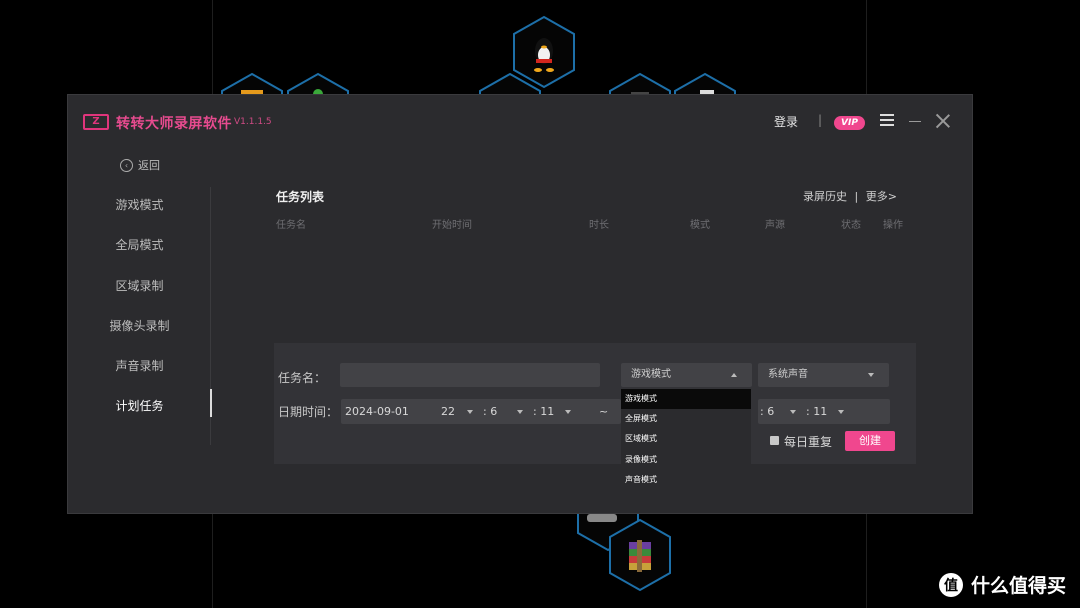 This screenshot has height=608, width=1080. I want to click on vip-badge: VIP, so click(849, 123).